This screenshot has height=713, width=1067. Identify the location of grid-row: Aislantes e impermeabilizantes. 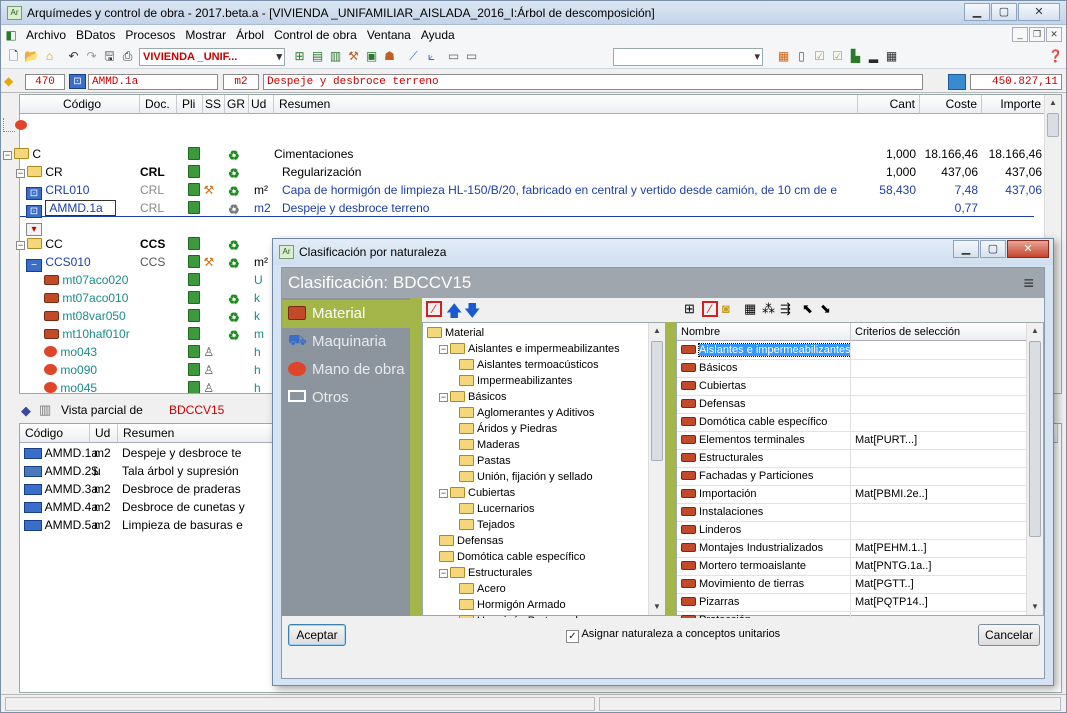
(852, 351).